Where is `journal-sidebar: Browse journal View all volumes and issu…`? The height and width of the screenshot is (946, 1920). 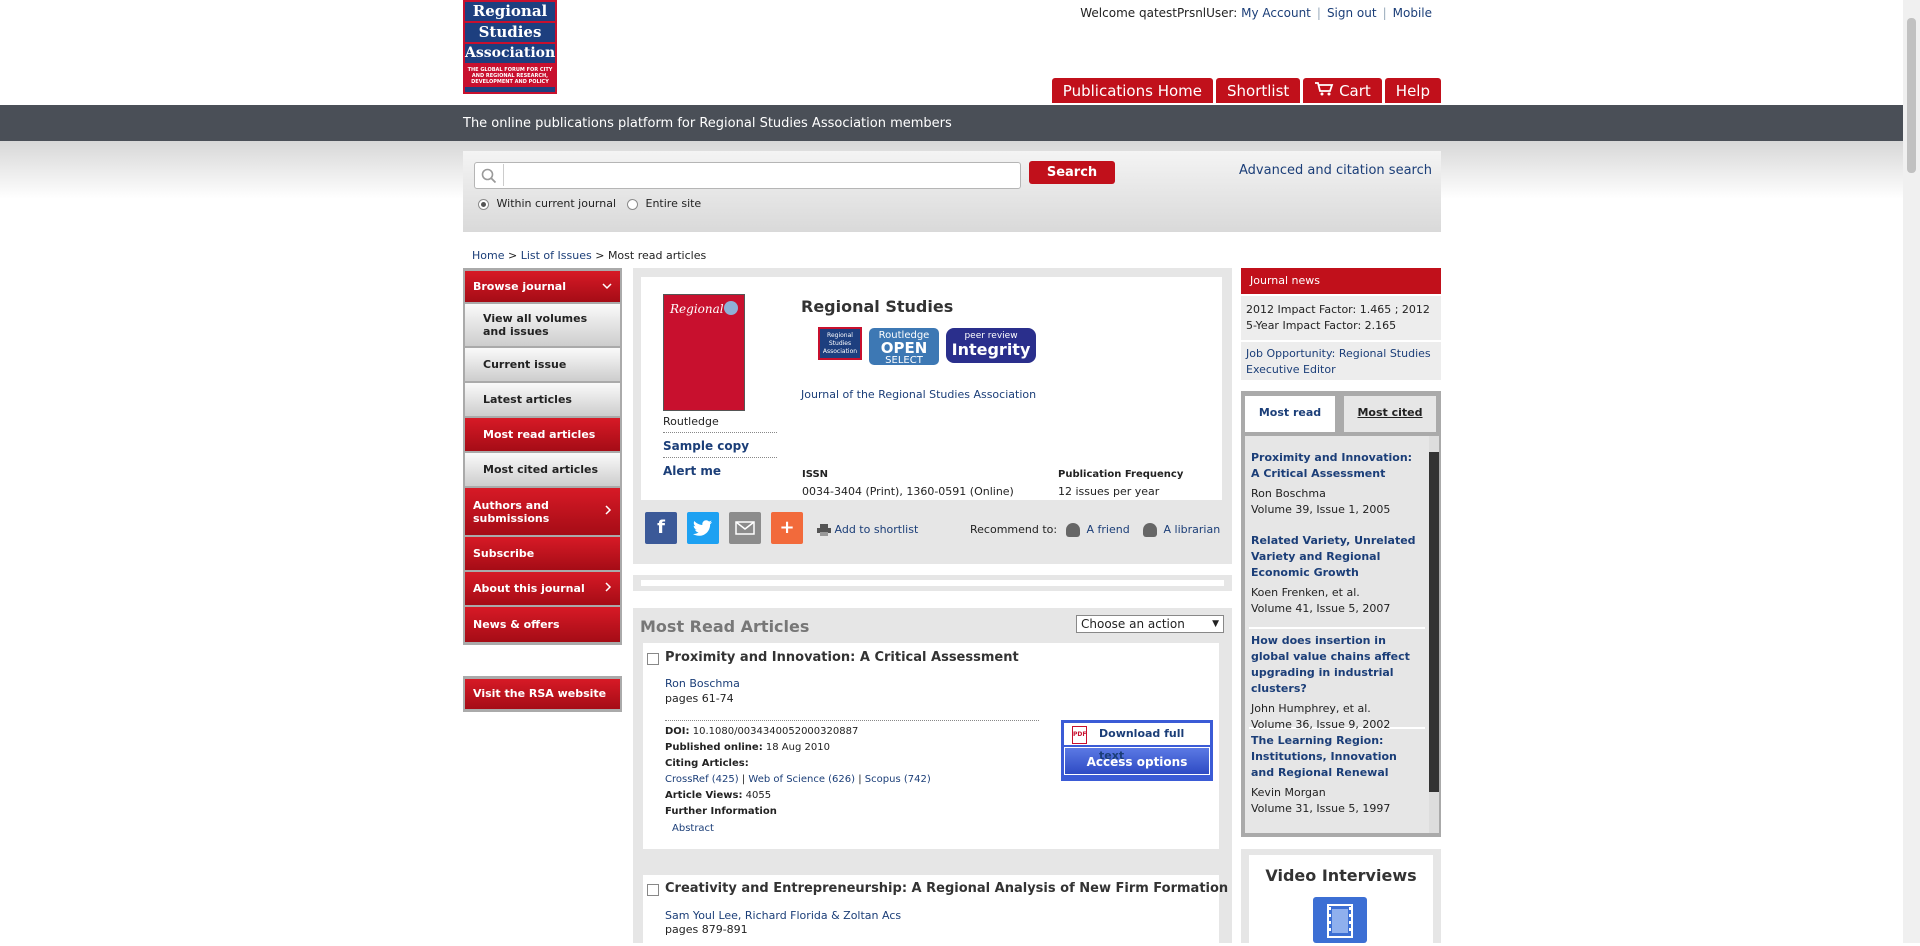
journal-sidebar: Browse journal View all volumes and issu… is located at coordinates (542, 456).